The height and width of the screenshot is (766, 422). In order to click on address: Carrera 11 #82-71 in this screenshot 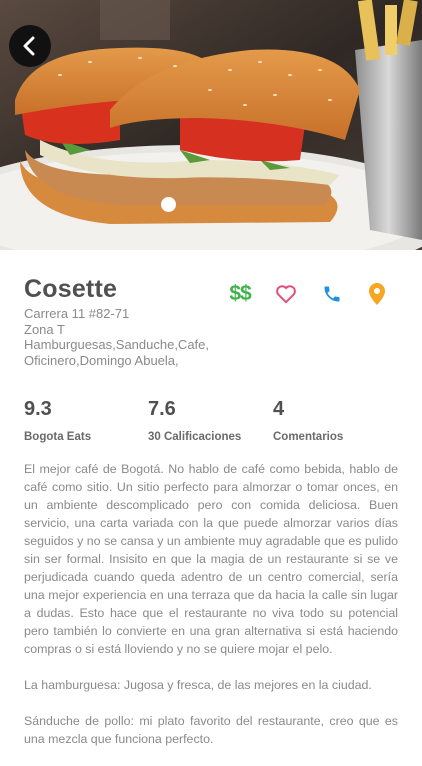, I will do `click(77, 313)`.